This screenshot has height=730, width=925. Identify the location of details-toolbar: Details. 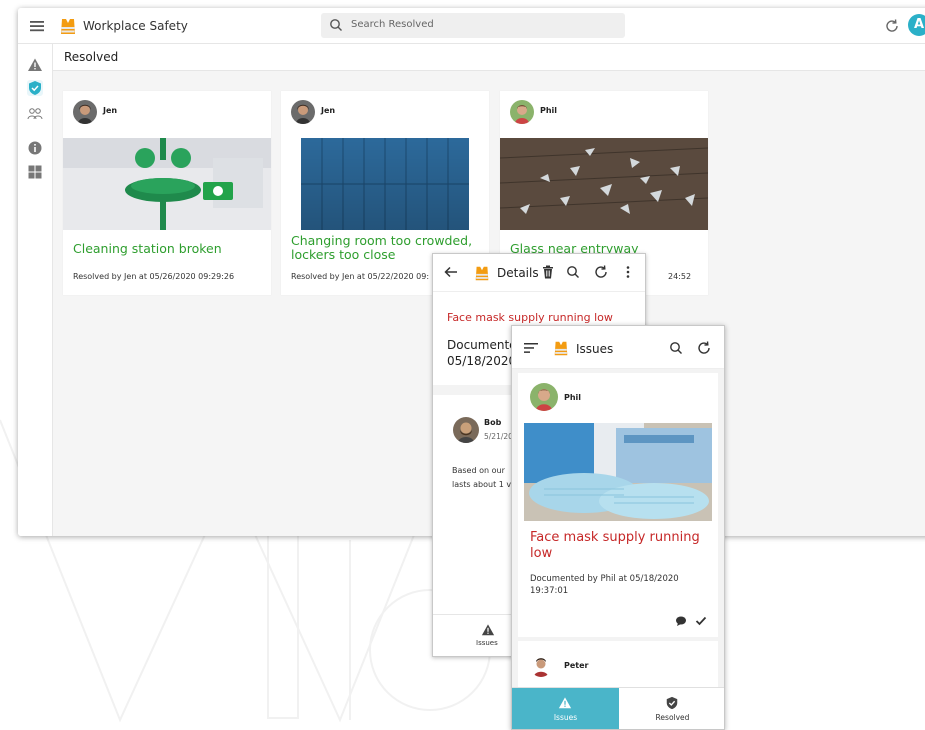
(539, 273).